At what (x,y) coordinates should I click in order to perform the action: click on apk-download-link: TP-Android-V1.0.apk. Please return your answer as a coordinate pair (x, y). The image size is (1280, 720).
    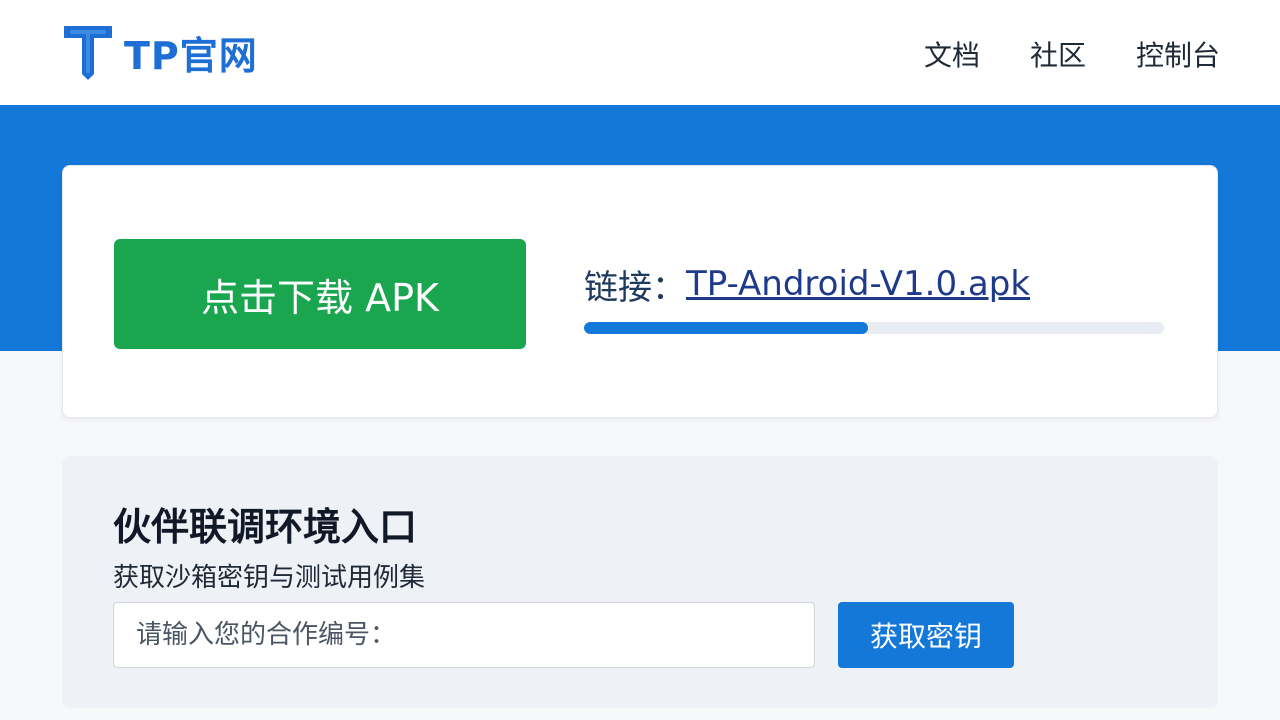
    Looking at the image, I should click on (858, 284).